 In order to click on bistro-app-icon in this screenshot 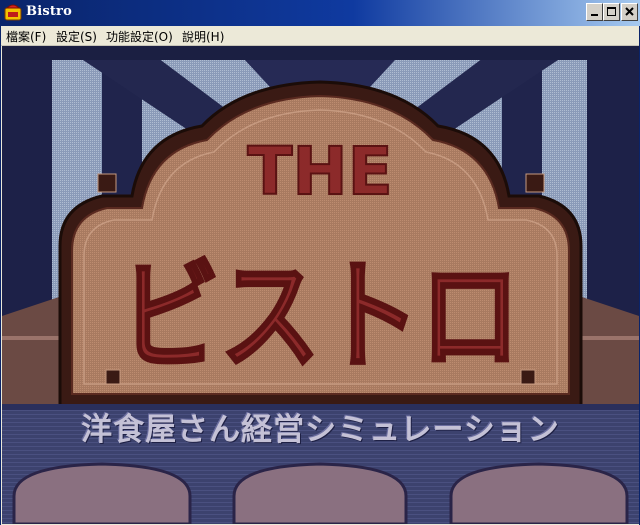, I will do `click(13, 12)`.